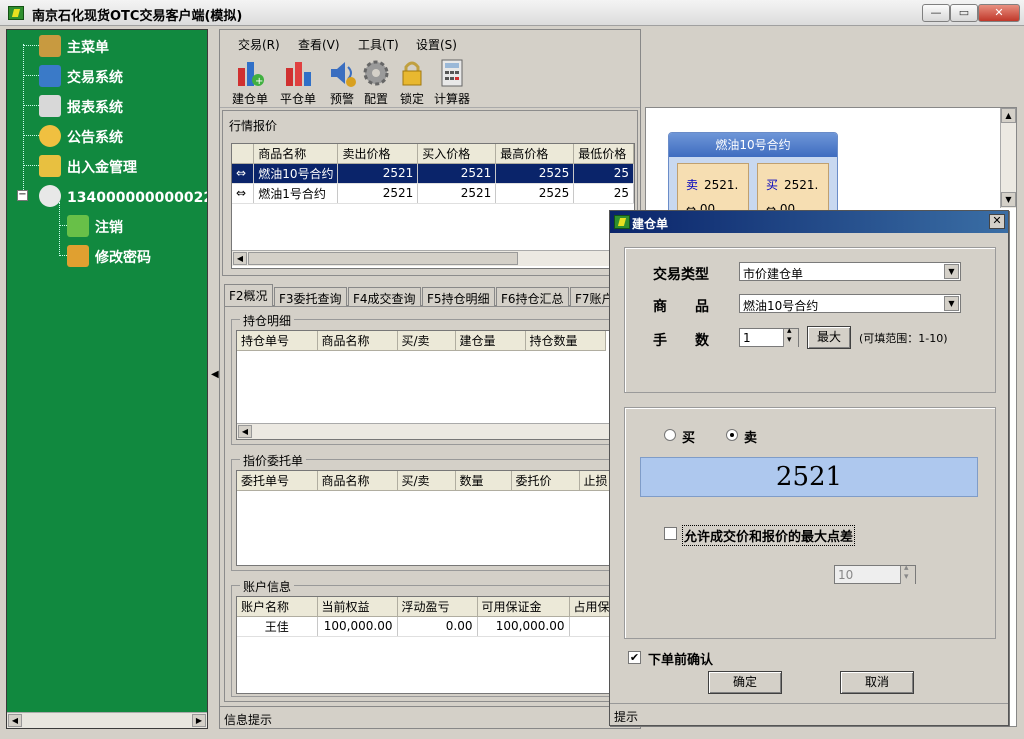 The width and height of the screenshot is (1024, 739). I want to click on window-title: 南京石化现货OTC交易客户端(模拟), so click(137, 16).